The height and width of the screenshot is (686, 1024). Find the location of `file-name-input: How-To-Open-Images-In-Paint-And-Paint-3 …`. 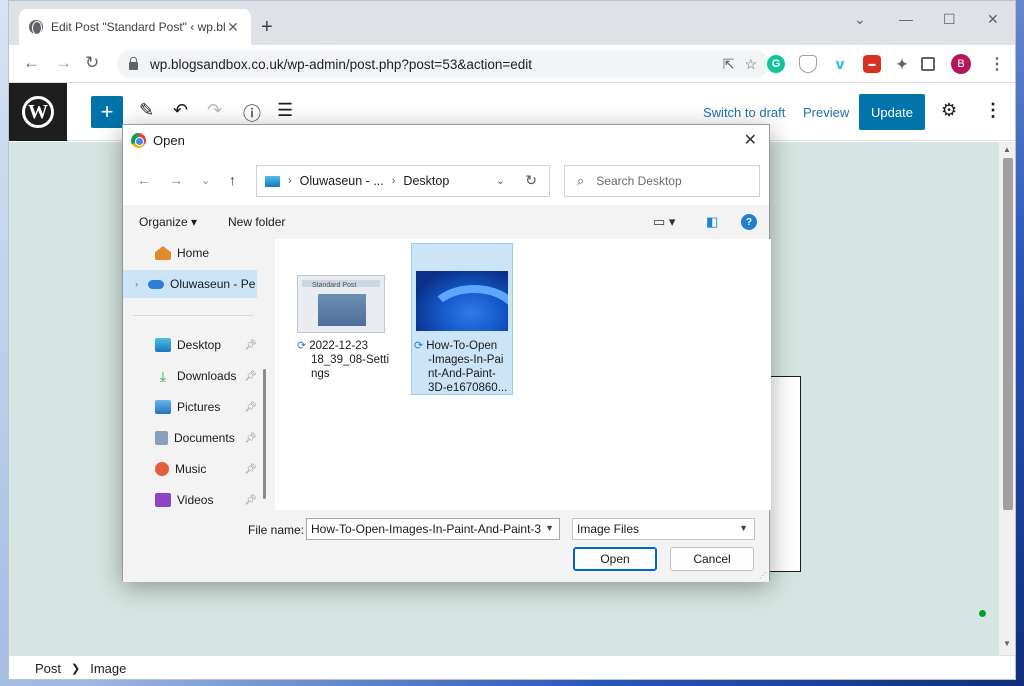

file-name-input: How-To-Open-Images-In-Paint-And-Paint-3 … is located at coordinates (433, 529).